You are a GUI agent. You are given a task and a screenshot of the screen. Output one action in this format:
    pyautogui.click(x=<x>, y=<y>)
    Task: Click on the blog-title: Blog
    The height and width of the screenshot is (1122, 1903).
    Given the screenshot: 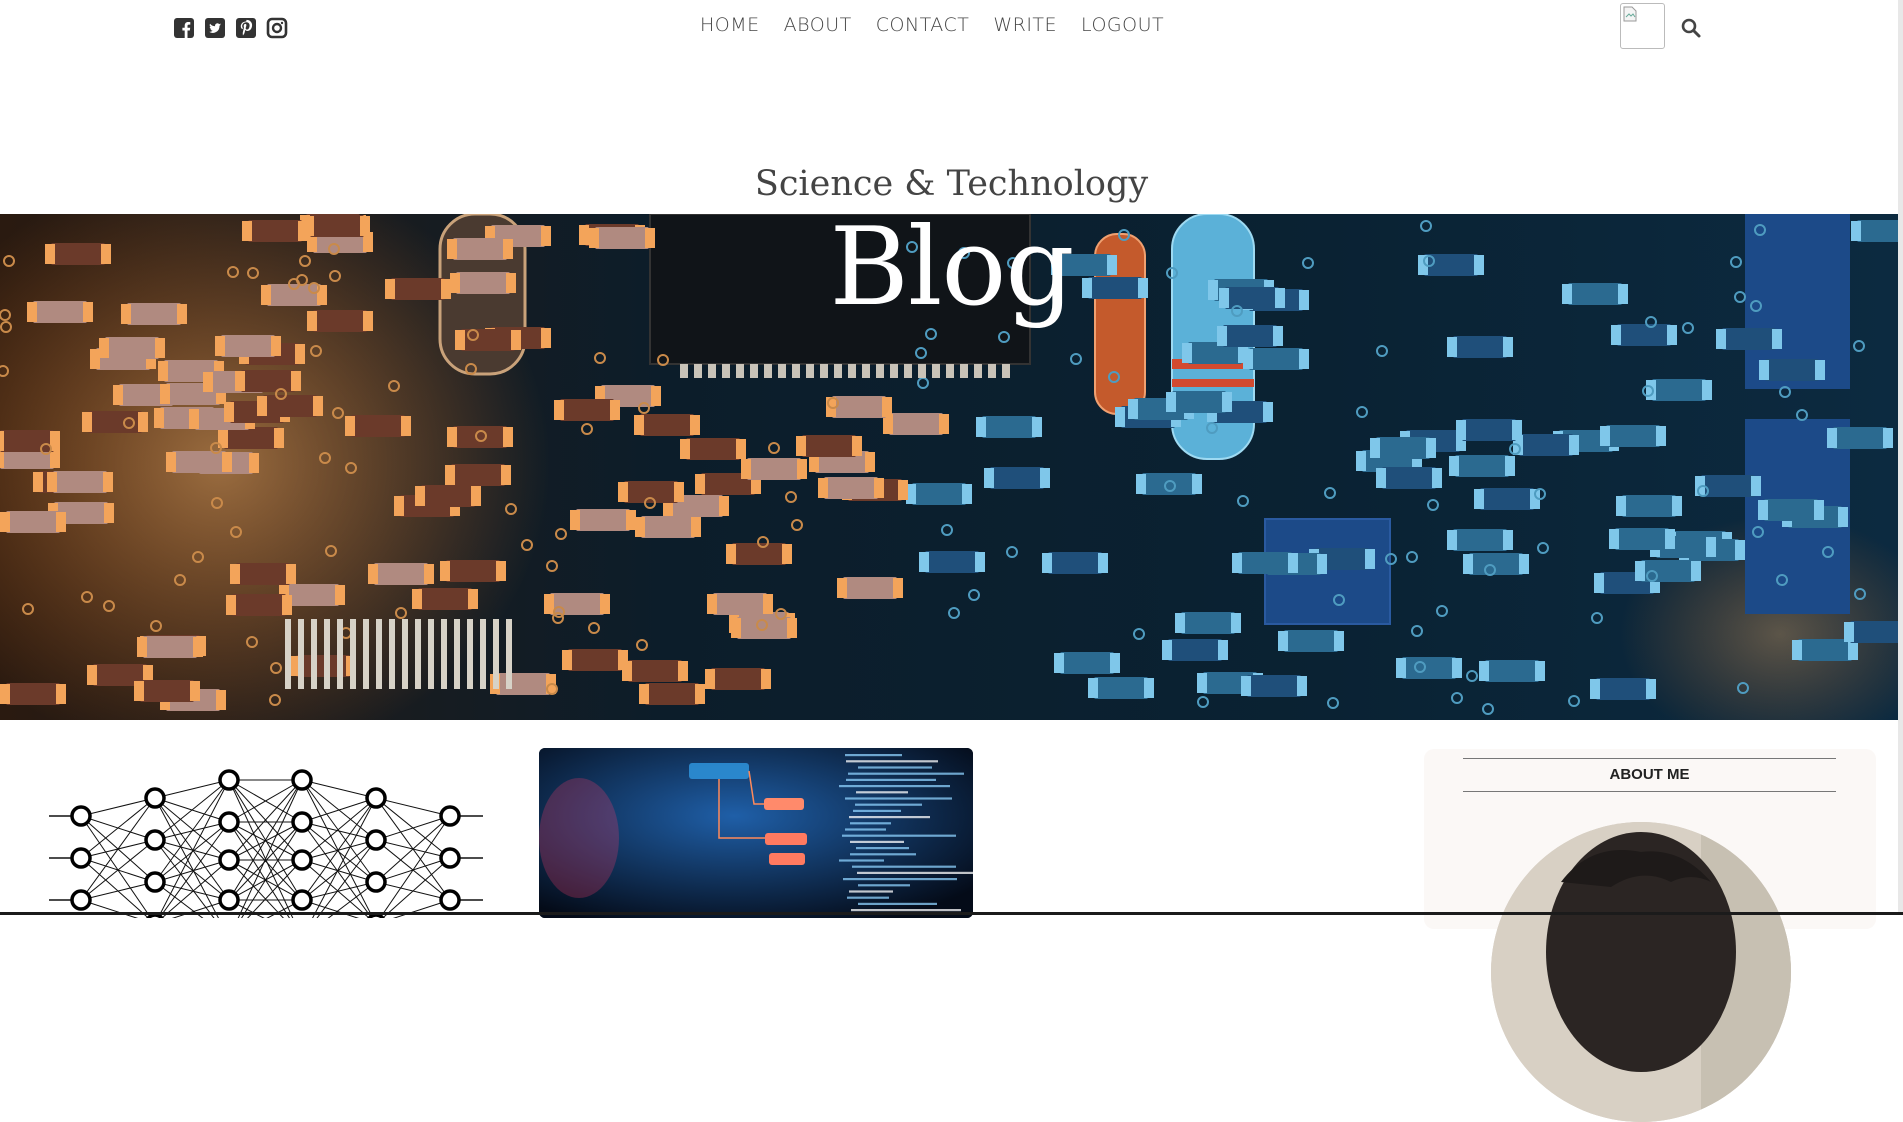 What is the action you would take?
    pyautogui.click(x=951, y=267)
    